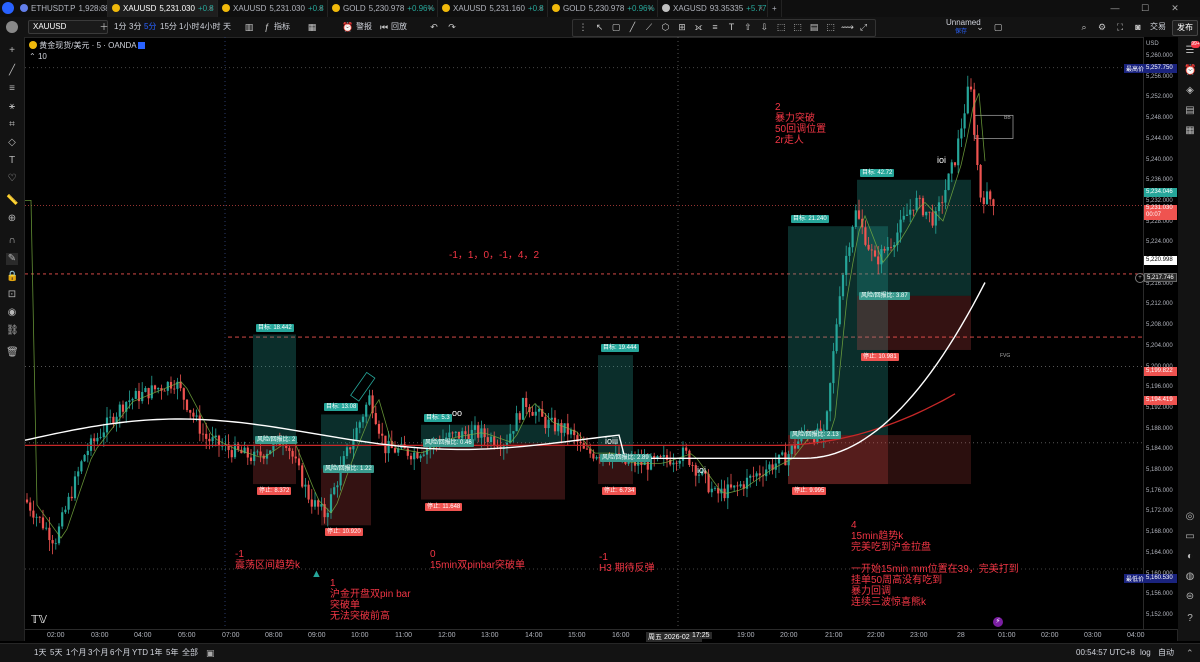 This screenshot has height=662, width=1200. Describe the element at coordinates (1190, 653) in the screenshot. I see `expand-icon: ⌃` at that location.